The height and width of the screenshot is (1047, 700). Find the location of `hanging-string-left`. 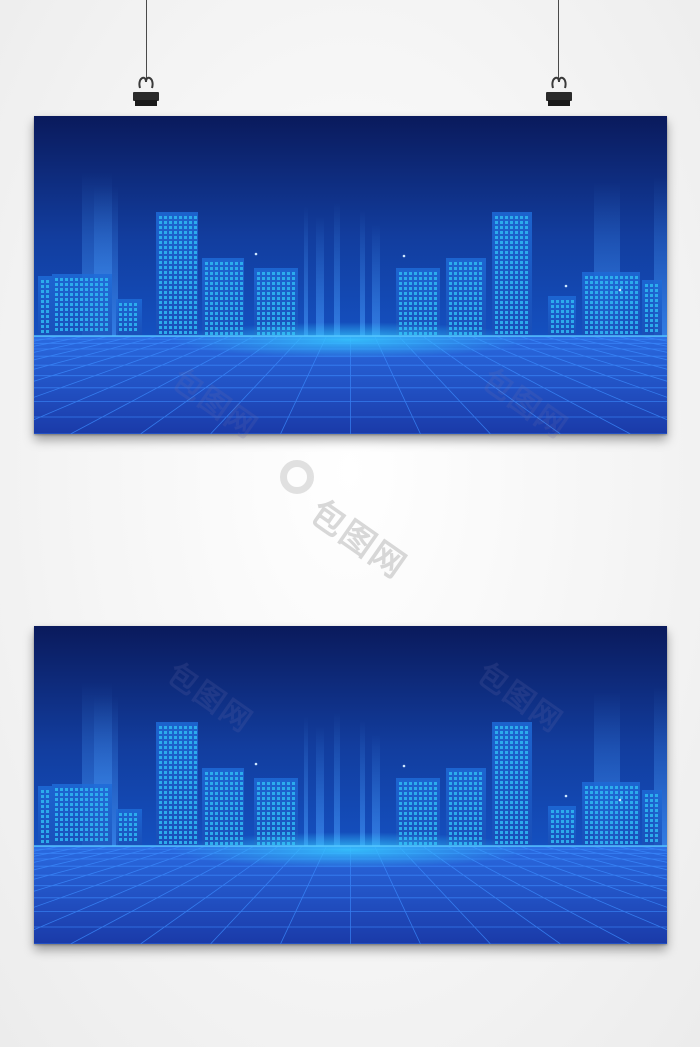

hanging-string-left is located at coordinates (146, 40).